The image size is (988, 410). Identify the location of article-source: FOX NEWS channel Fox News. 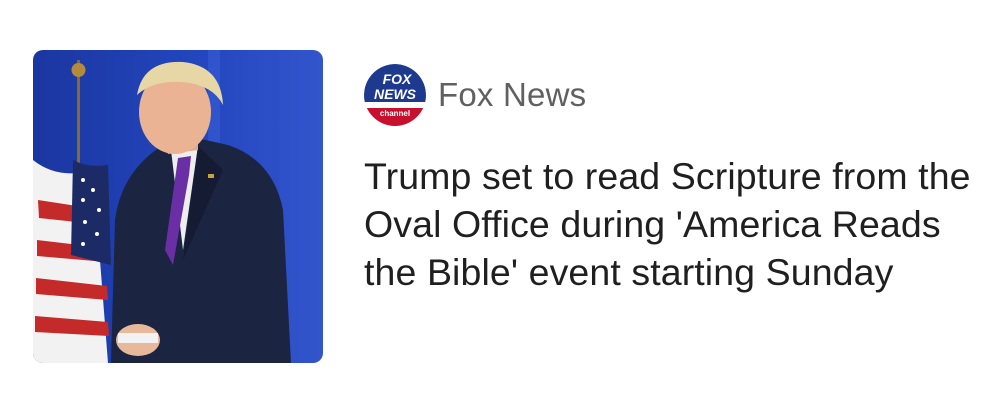
(475, 95).